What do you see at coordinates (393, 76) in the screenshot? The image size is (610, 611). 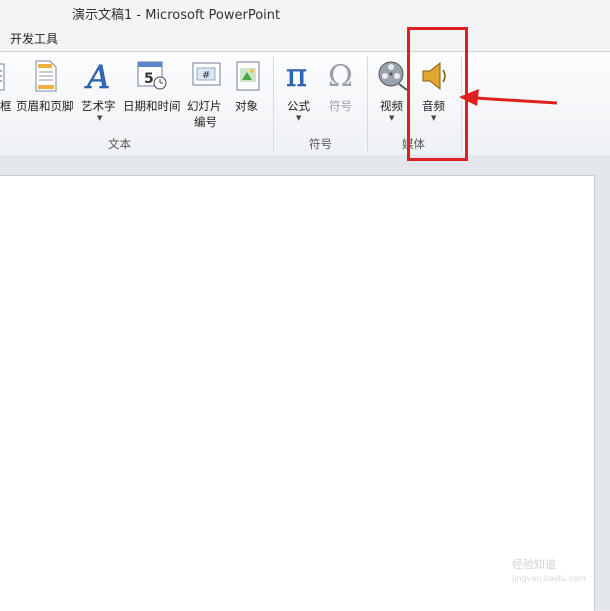 I see `film-reel-icon` at bounding box center [393, 76].